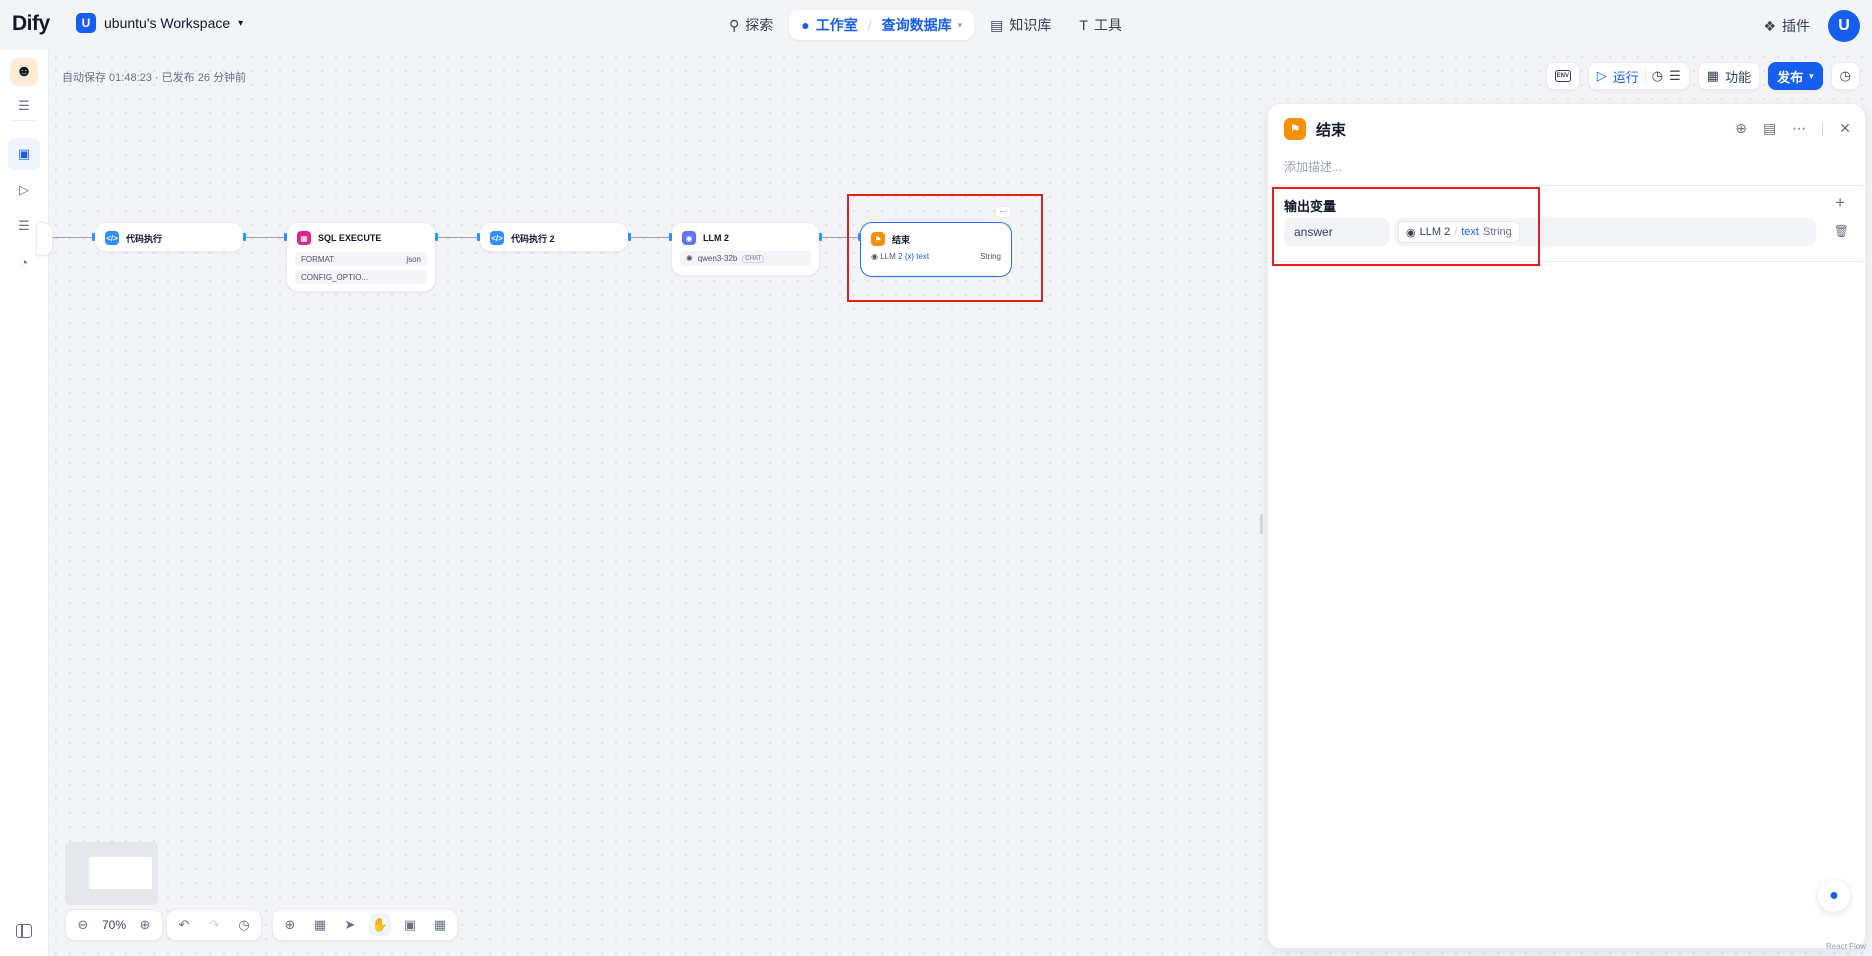 This screenshot has width=1872, height=956. I want to click on nav-explore: ⚲ 探索, so click(751, 25).